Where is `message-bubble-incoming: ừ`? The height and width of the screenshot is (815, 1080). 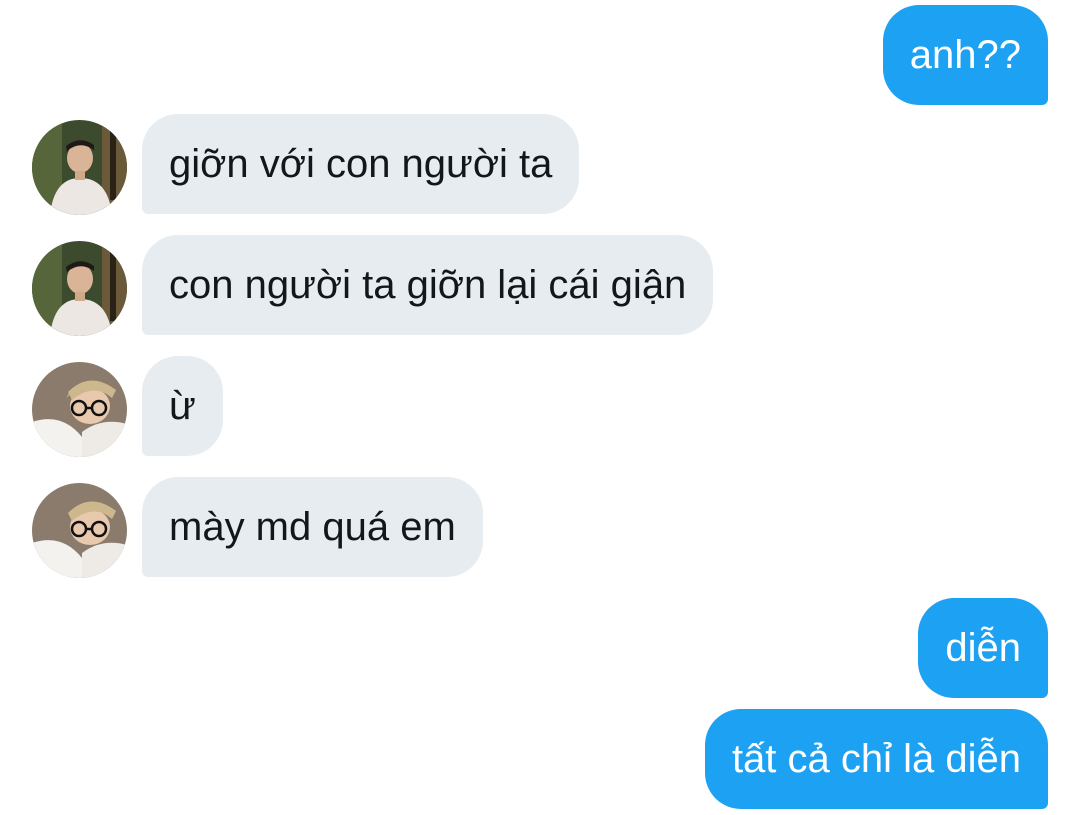
message-bubble-incoming: ừ is located at coordinates (182, 406).